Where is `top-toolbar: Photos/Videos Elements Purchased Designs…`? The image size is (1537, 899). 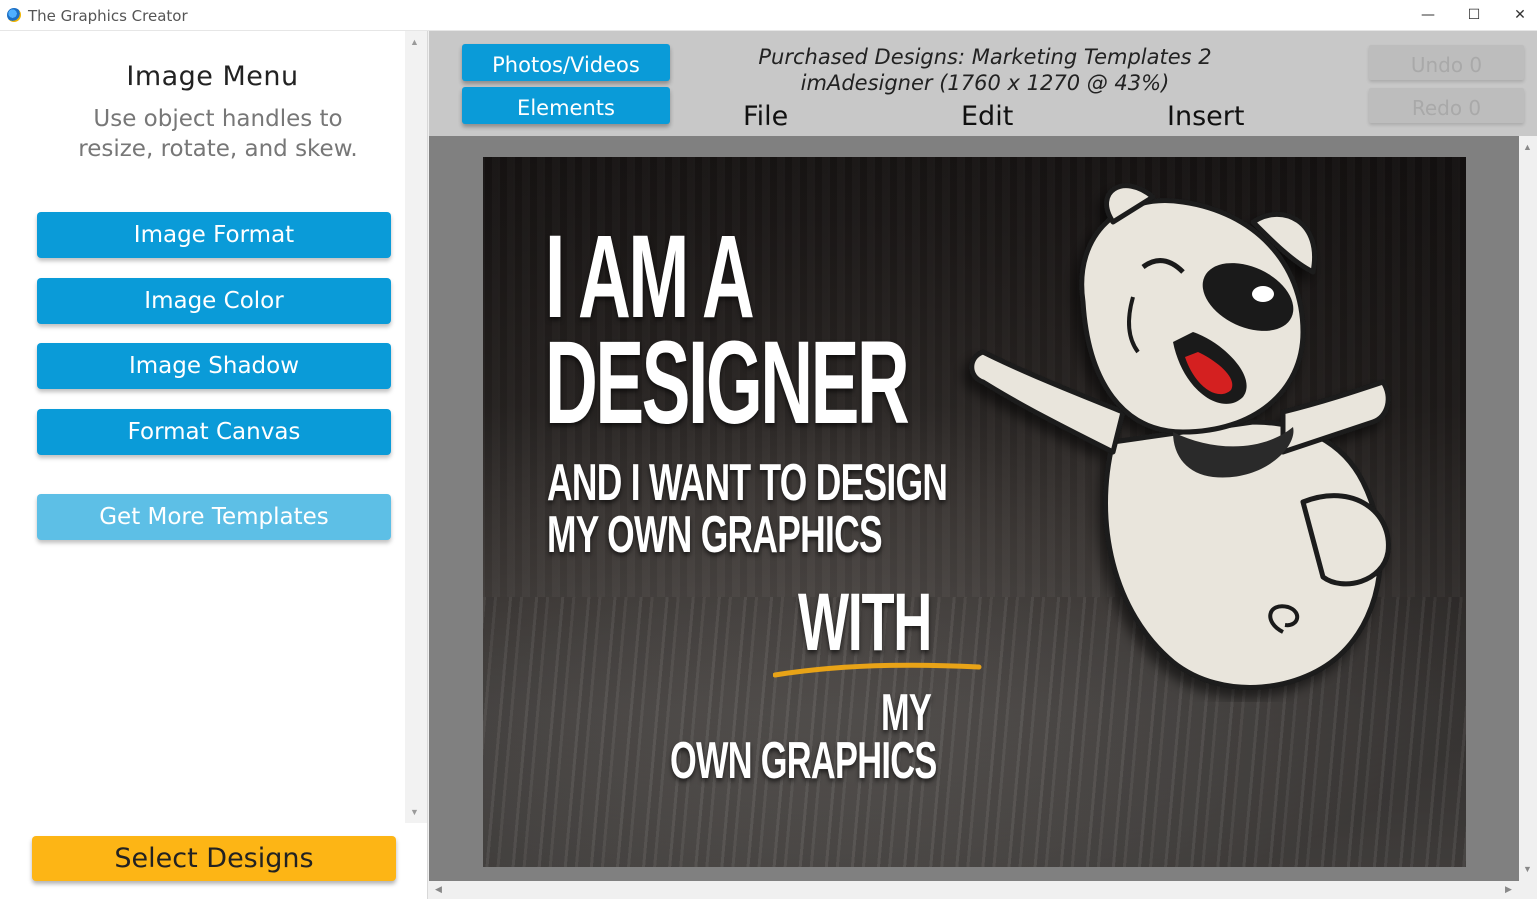
top-toolbar: Photos/Videos Elements Purchased Designs… is located at coordinates (983, 83).